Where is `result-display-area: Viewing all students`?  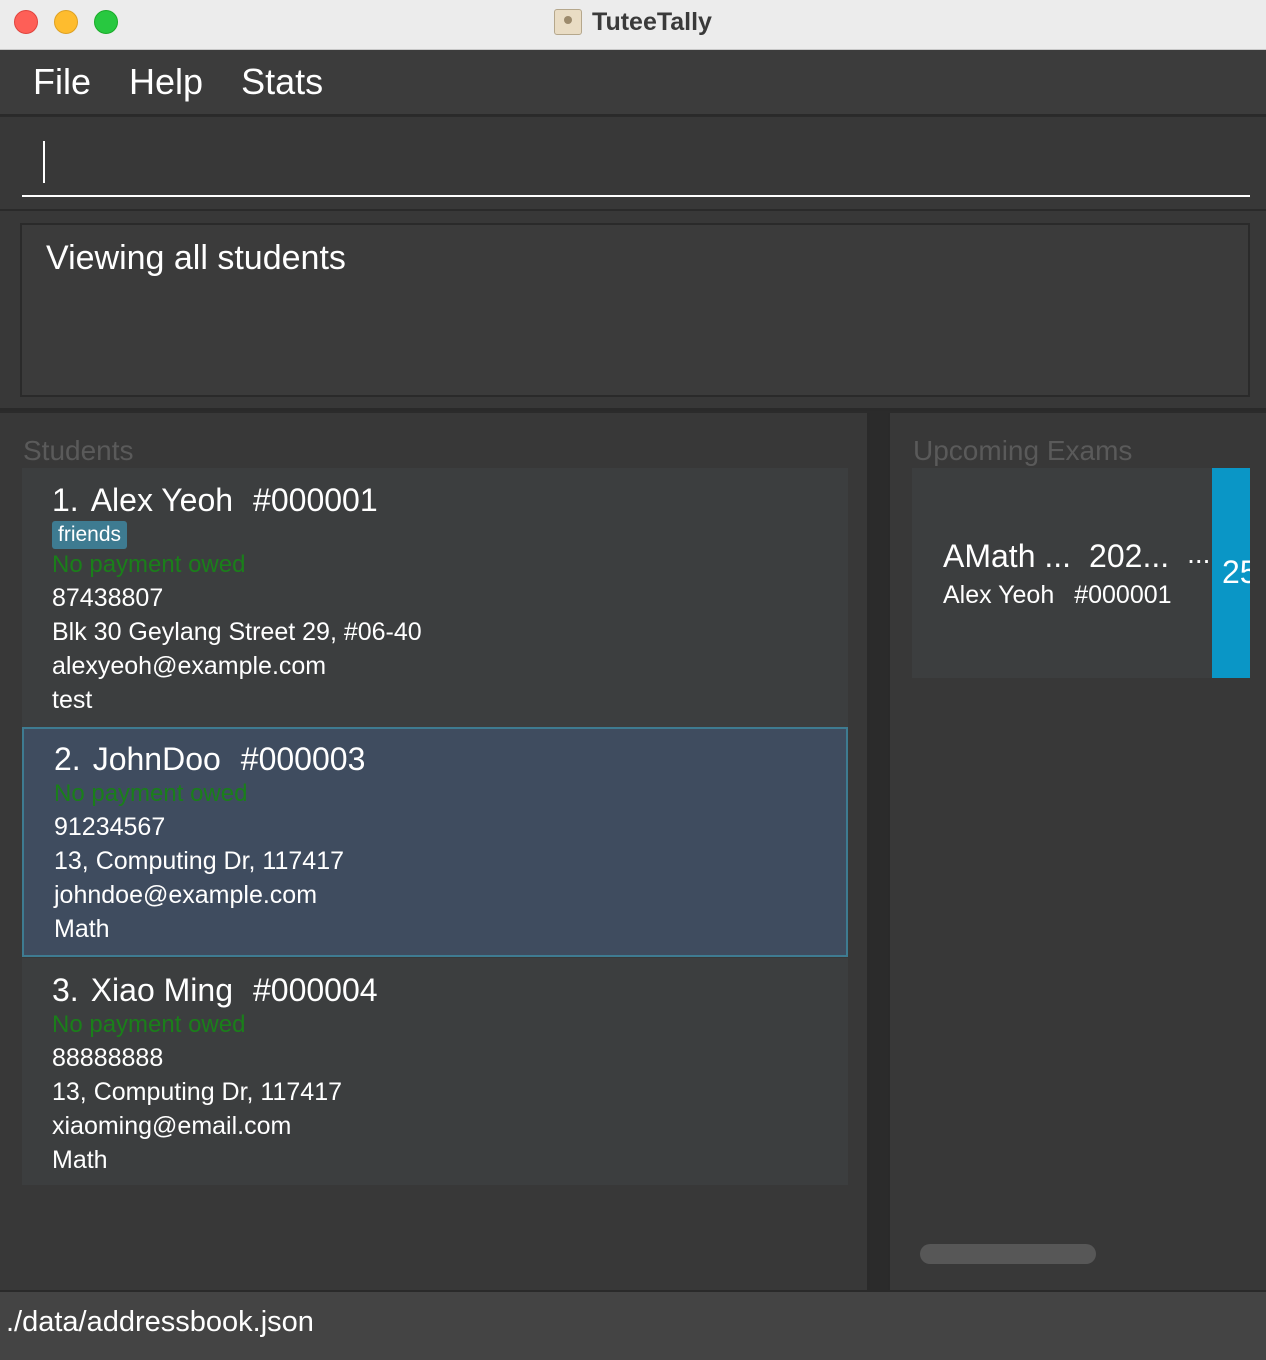
result-display-area: Viewing all students is located at coordinates (633, 311).